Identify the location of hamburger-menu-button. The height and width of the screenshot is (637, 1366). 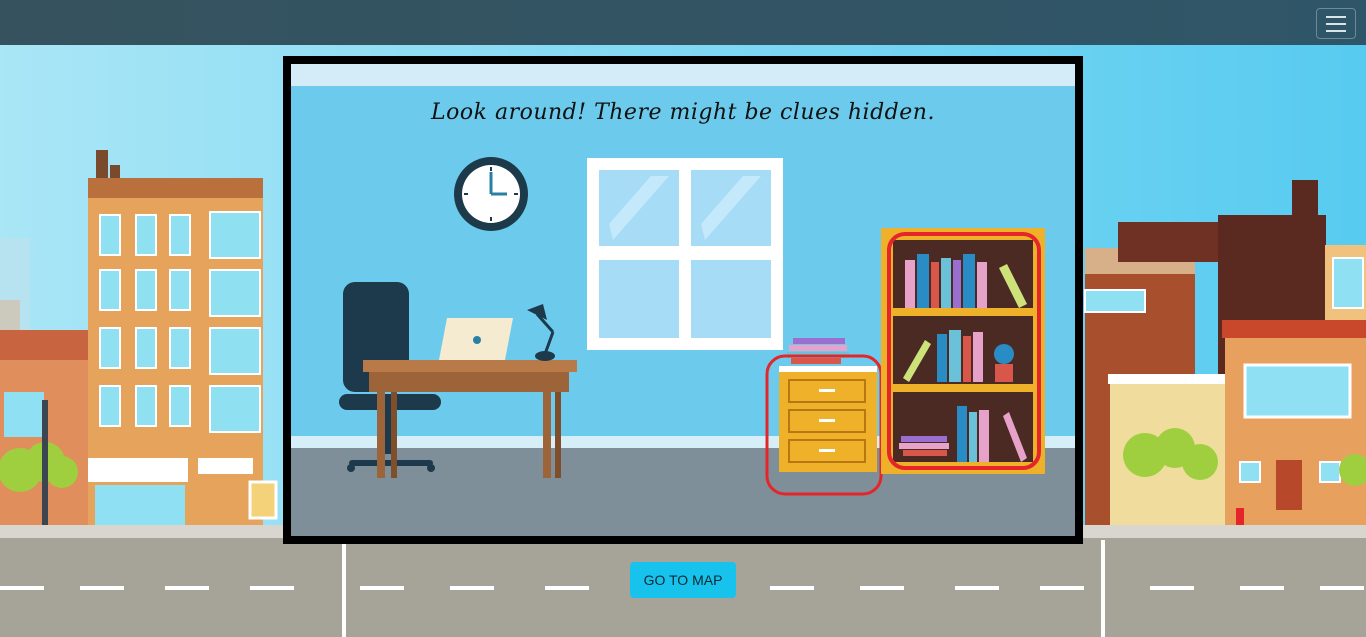
(1336, 23).